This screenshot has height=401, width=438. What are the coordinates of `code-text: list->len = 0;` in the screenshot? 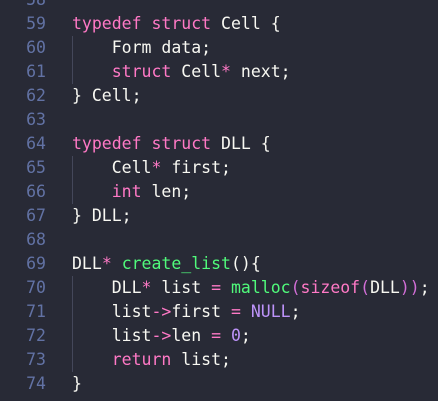 It's located at (161, 336).